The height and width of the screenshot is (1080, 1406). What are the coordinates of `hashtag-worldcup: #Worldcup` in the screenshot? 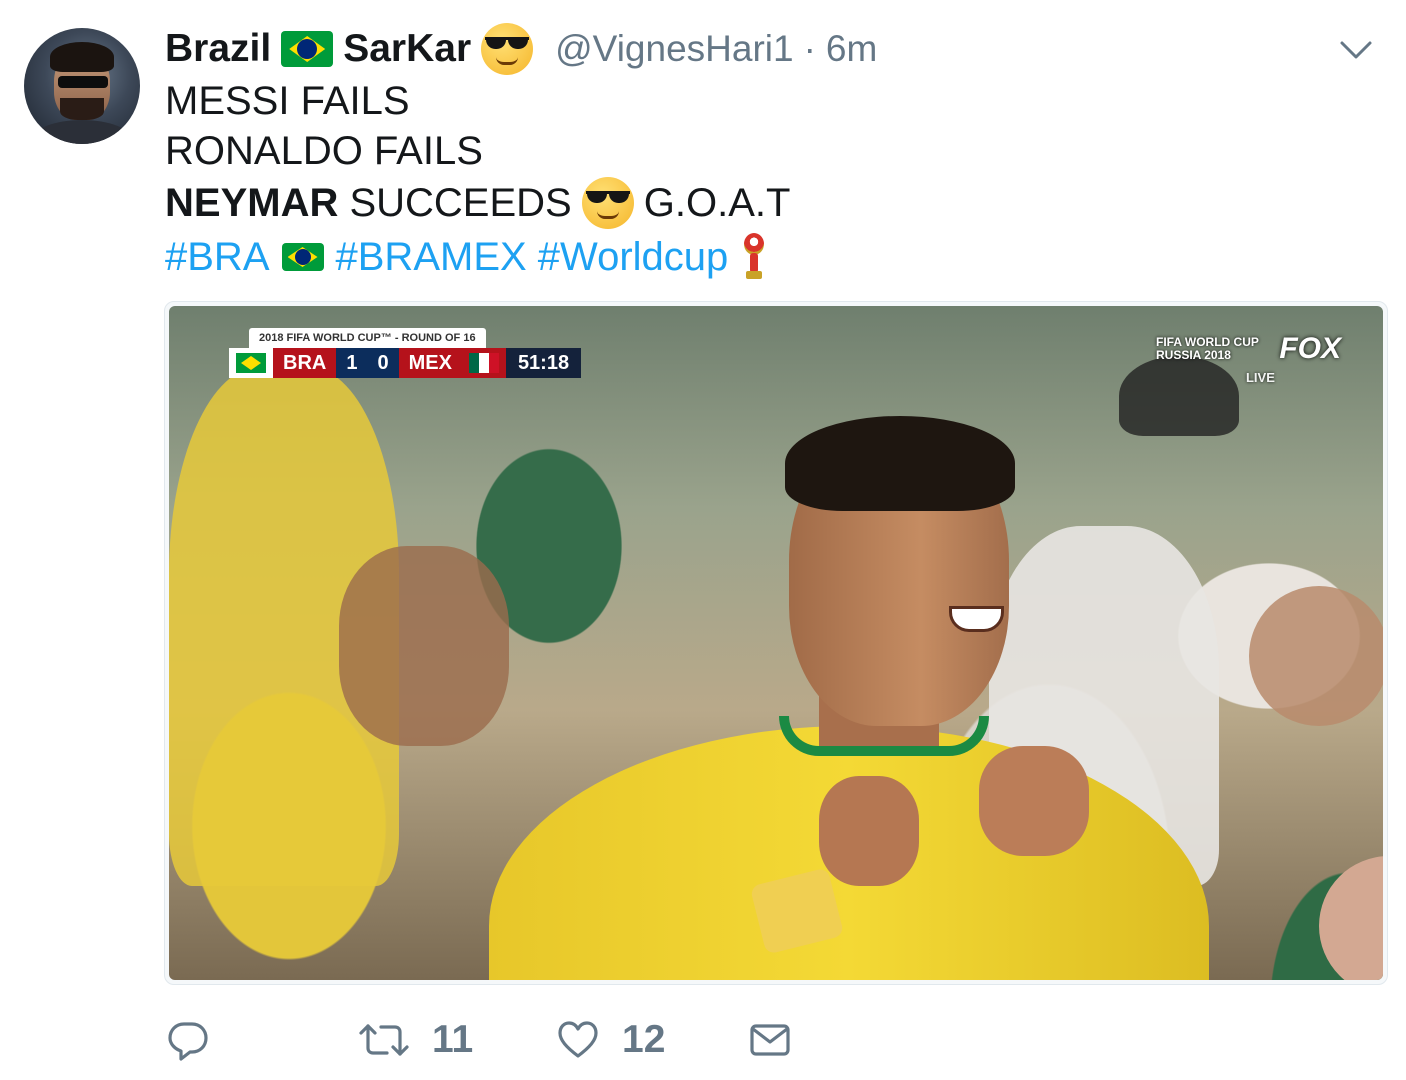 It's located at (633, 257).